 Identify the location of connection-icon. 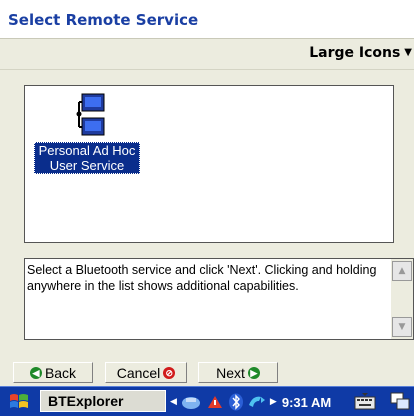
(257, 402).